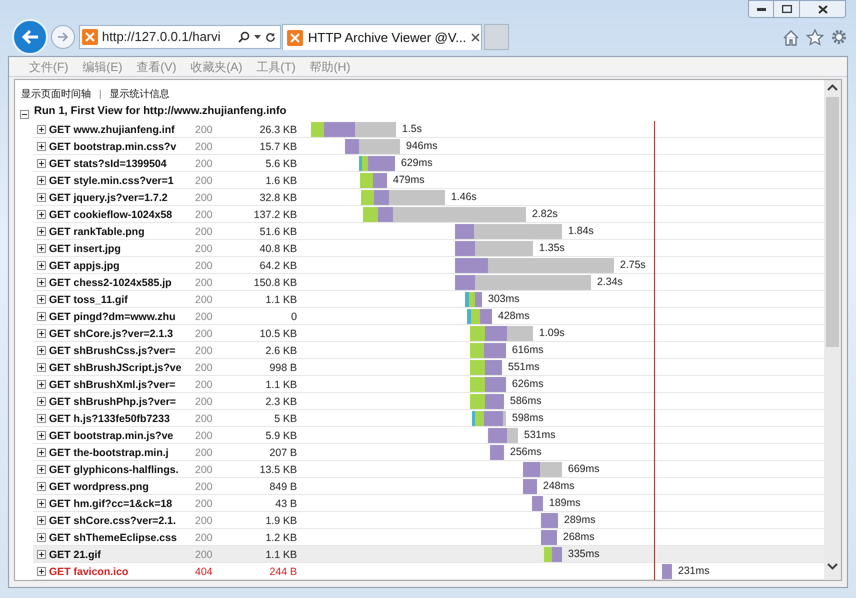 Image resolution: width=856 pixels, height=598 pixels. What do you see at coordinates (428, 367) in the screenshot?
I see `request-row: GET shBrushJScript.js?ve 200 998 B 551ms` at bounding box center [428, 367].